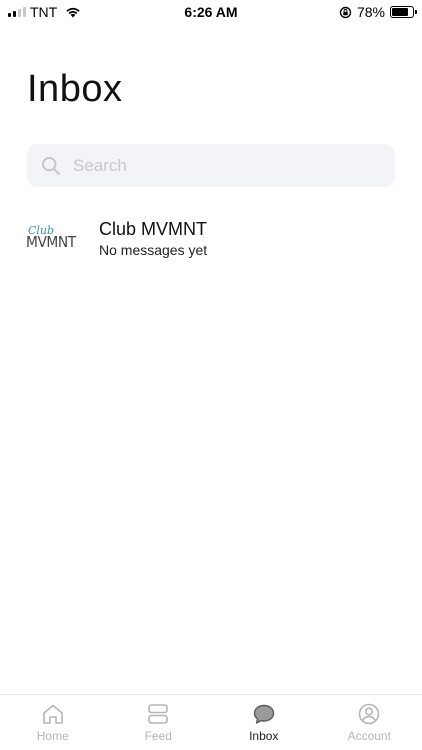 The width and height of the screenshot is (422, 750). What do you see at coordinates (369, 736) in the screenshot?
I see `tab-account-label: Account` at bounding box center [369, 736].